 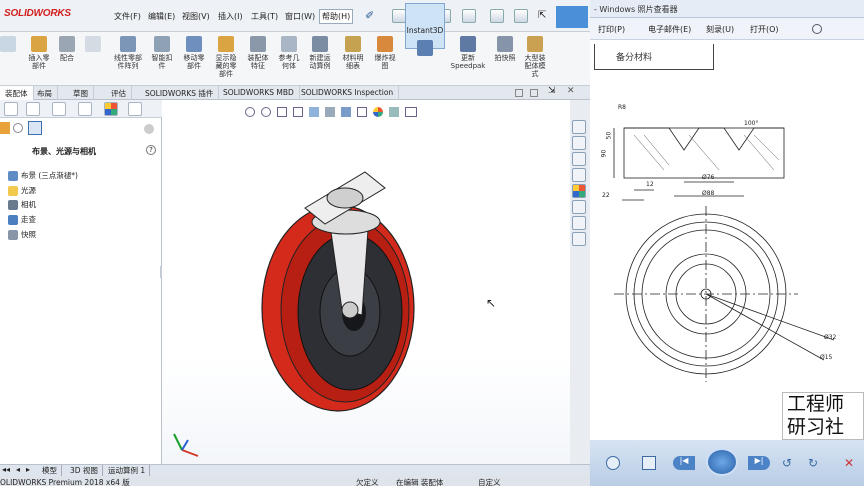 I want to click on menu-file: 文件(F), so click(x=127, y=16).